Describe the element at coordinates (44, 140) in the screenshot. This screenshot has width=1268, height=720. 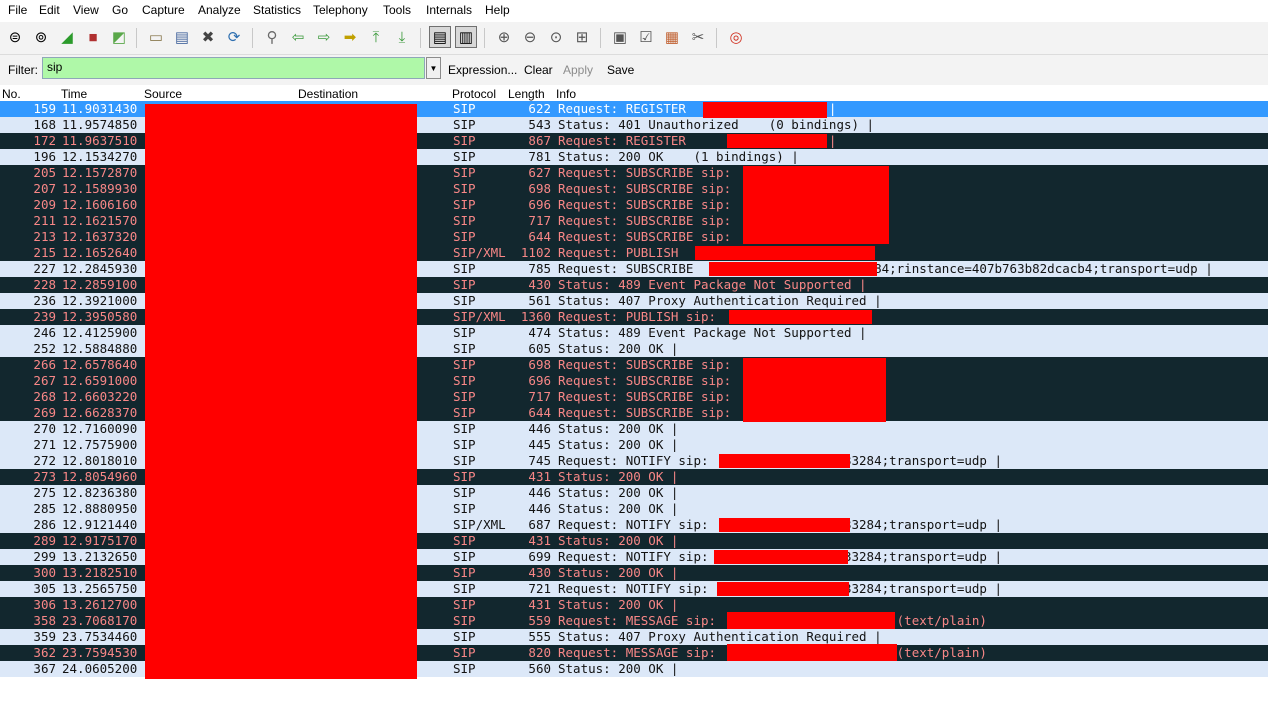
I see `packet-number: 172` at that location.